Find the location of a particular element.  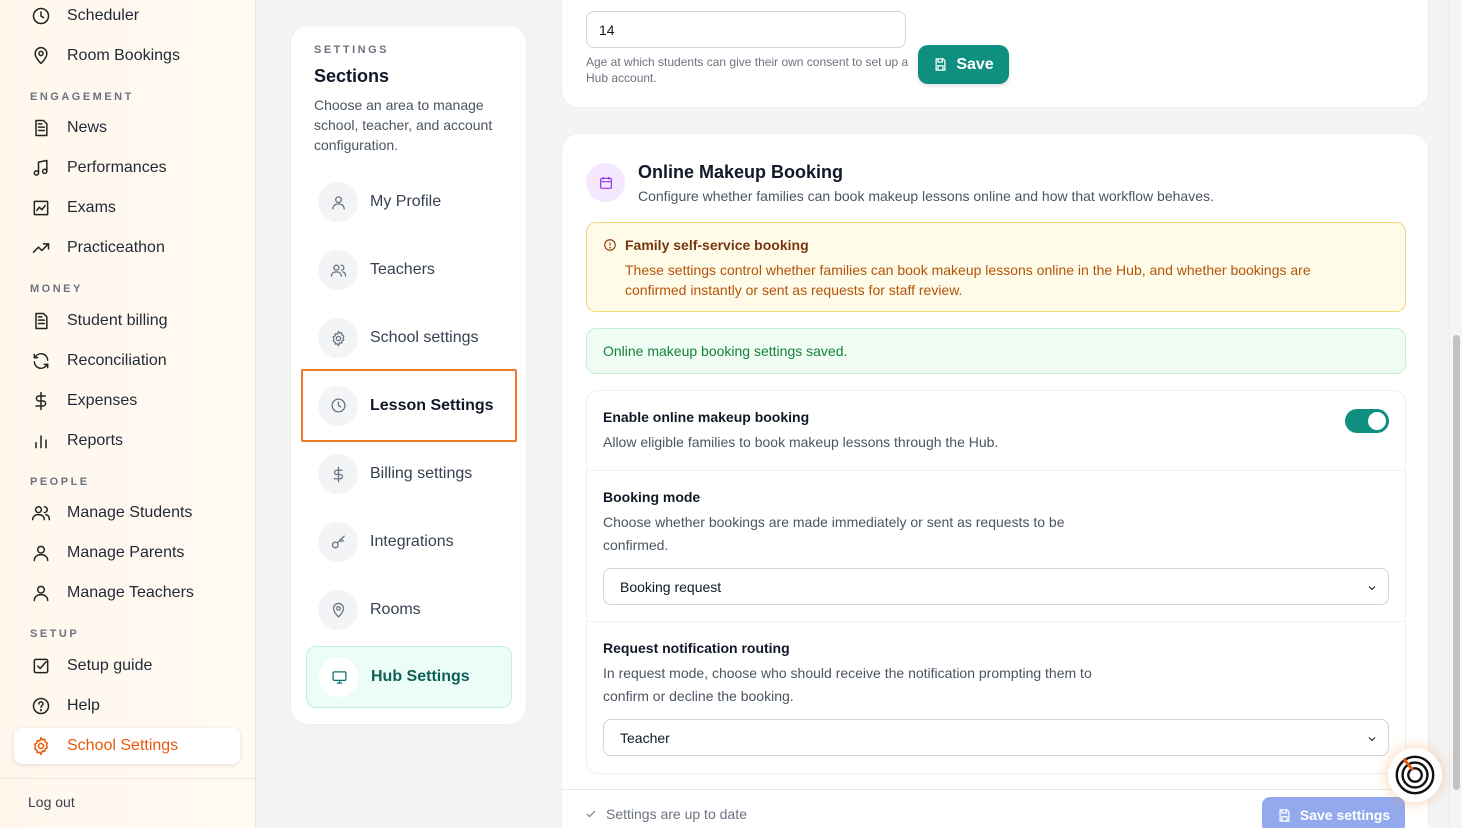

support-logo-icon is located at coordinates (1415, 775).